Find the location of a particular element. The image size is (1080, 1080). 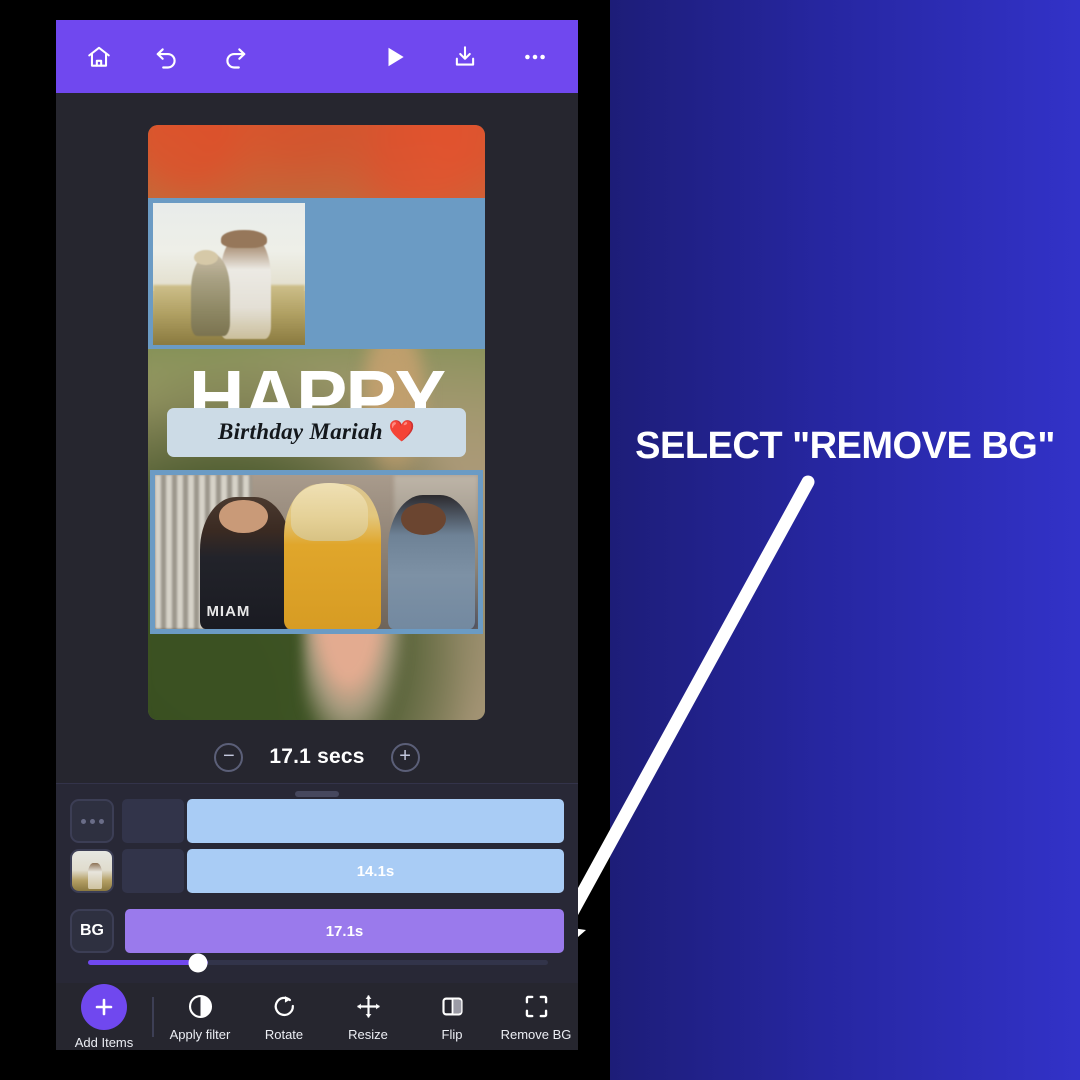

rotate-button: Rotate is located at coordinates (284, 1017).